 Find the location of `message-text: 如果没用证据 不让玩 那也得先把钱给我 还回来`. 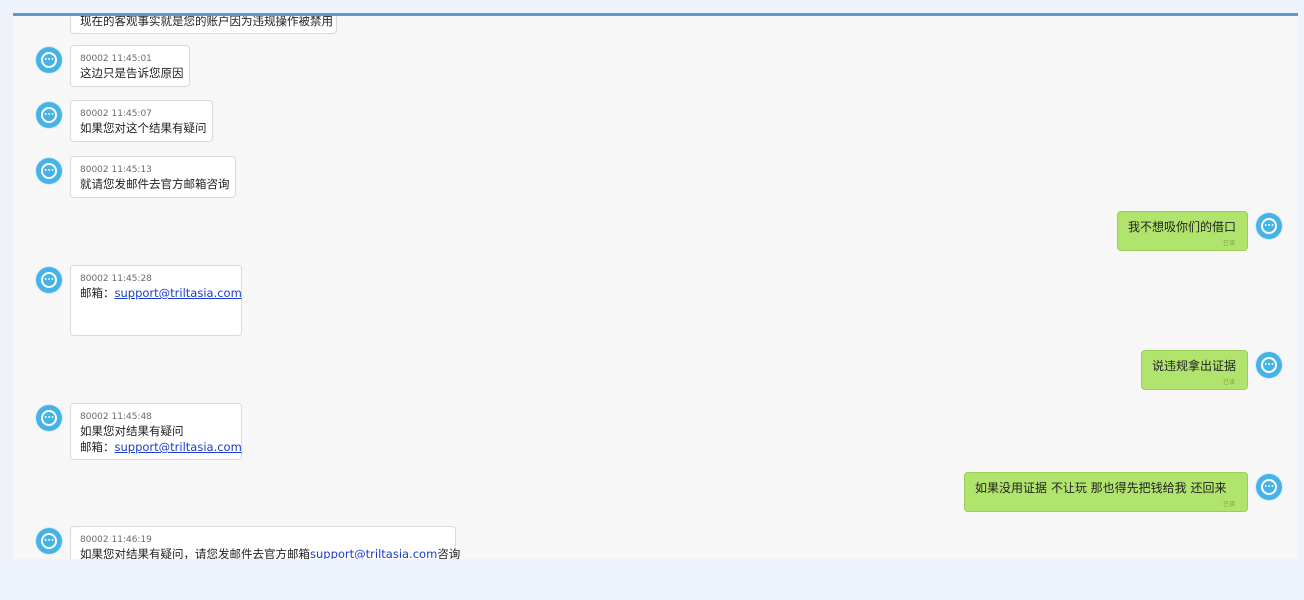

message-text: 如果没用证据 不让玩 那也得先把钱给我 还回来 is located at coordinates (1101, 488).